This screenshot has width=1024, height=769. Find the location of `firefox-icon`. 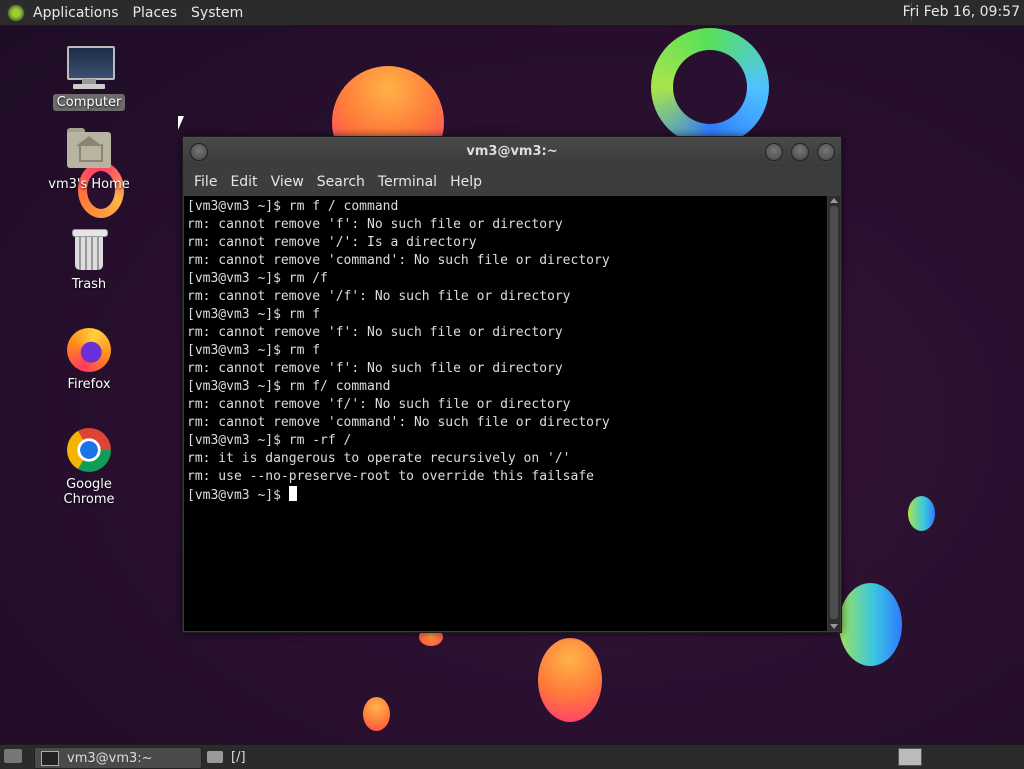

firefox-icon is located at coordinates (89, 350).